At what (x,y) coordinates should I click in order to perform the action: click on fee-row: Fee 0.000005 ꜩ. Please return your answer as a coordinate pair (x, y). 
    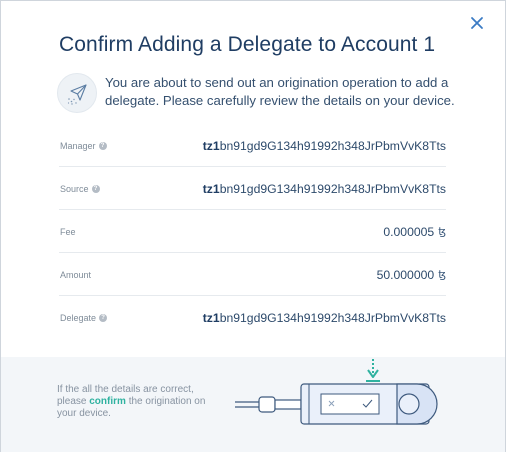
    Looking at the image, I should click on (252, 231).